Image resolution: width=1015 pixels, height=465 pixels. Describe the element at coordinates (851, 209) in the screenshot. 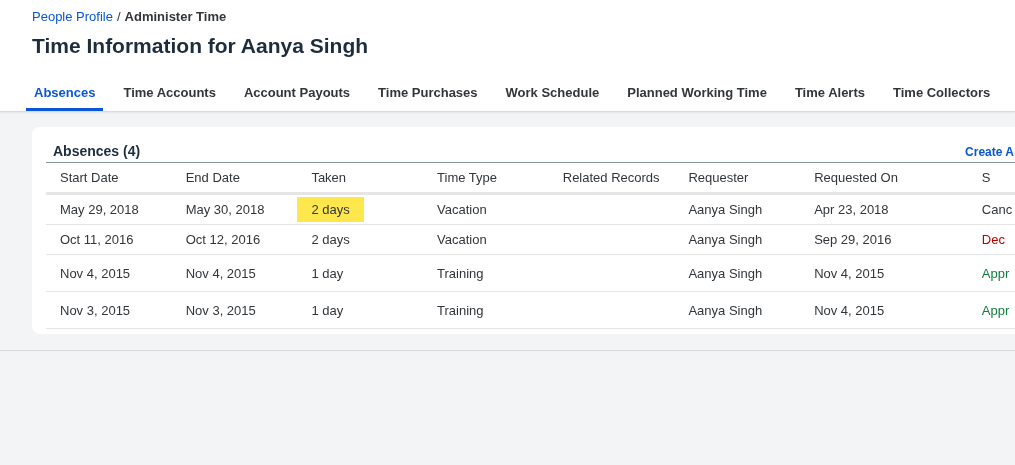

I see `table-cell-text: Apr 23, 2018` at that location.